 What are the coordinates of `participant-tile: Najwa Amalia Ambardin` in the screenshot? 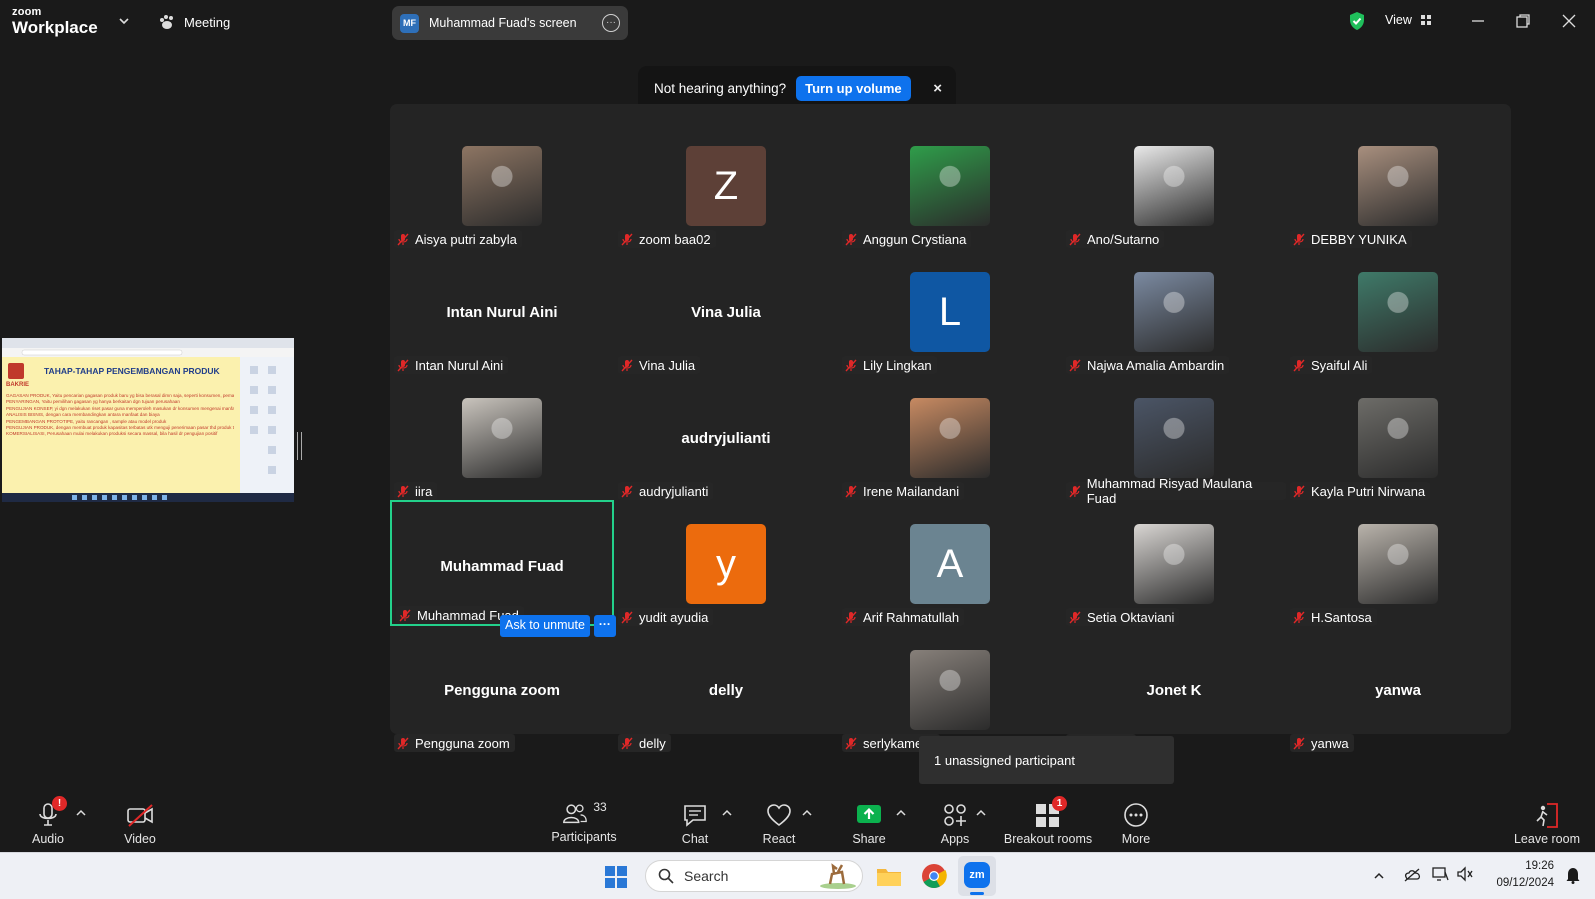 It's located at (1174, 311).